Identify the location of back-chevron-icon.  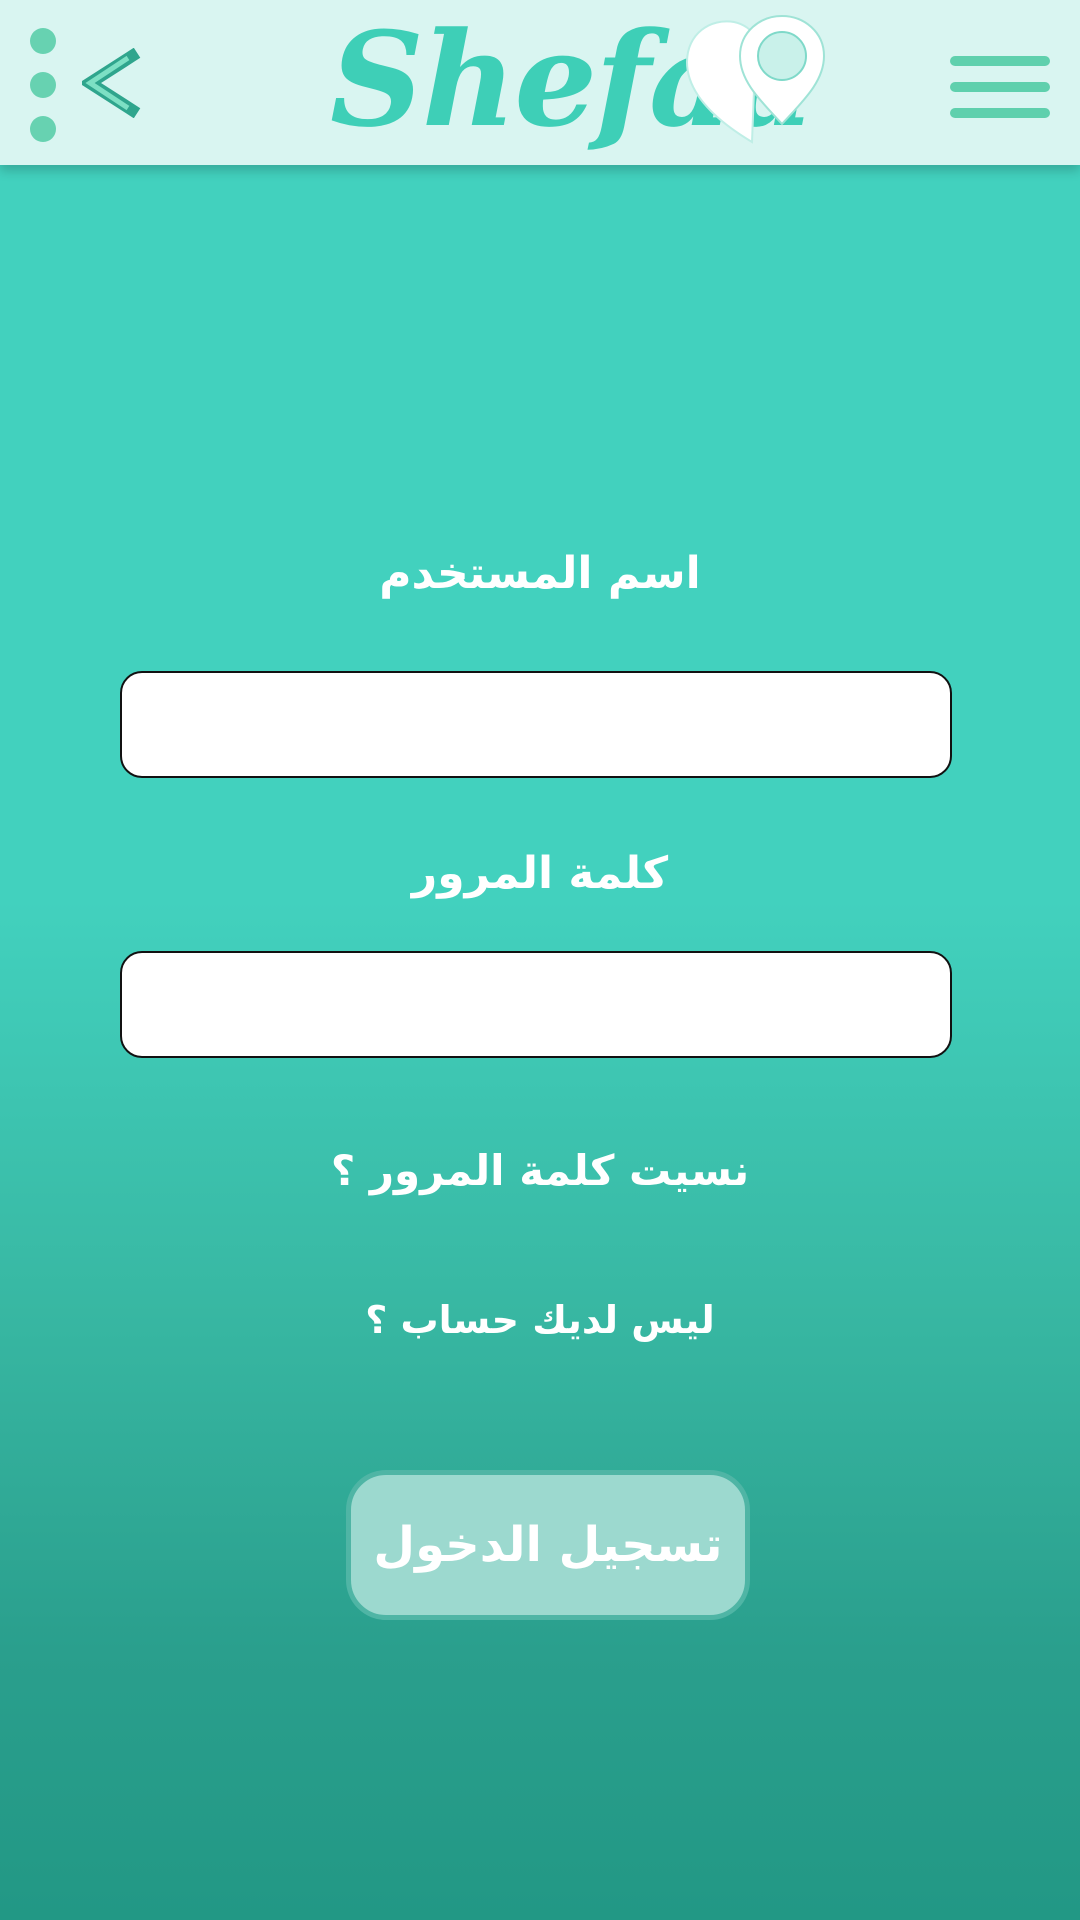
(109, 83).